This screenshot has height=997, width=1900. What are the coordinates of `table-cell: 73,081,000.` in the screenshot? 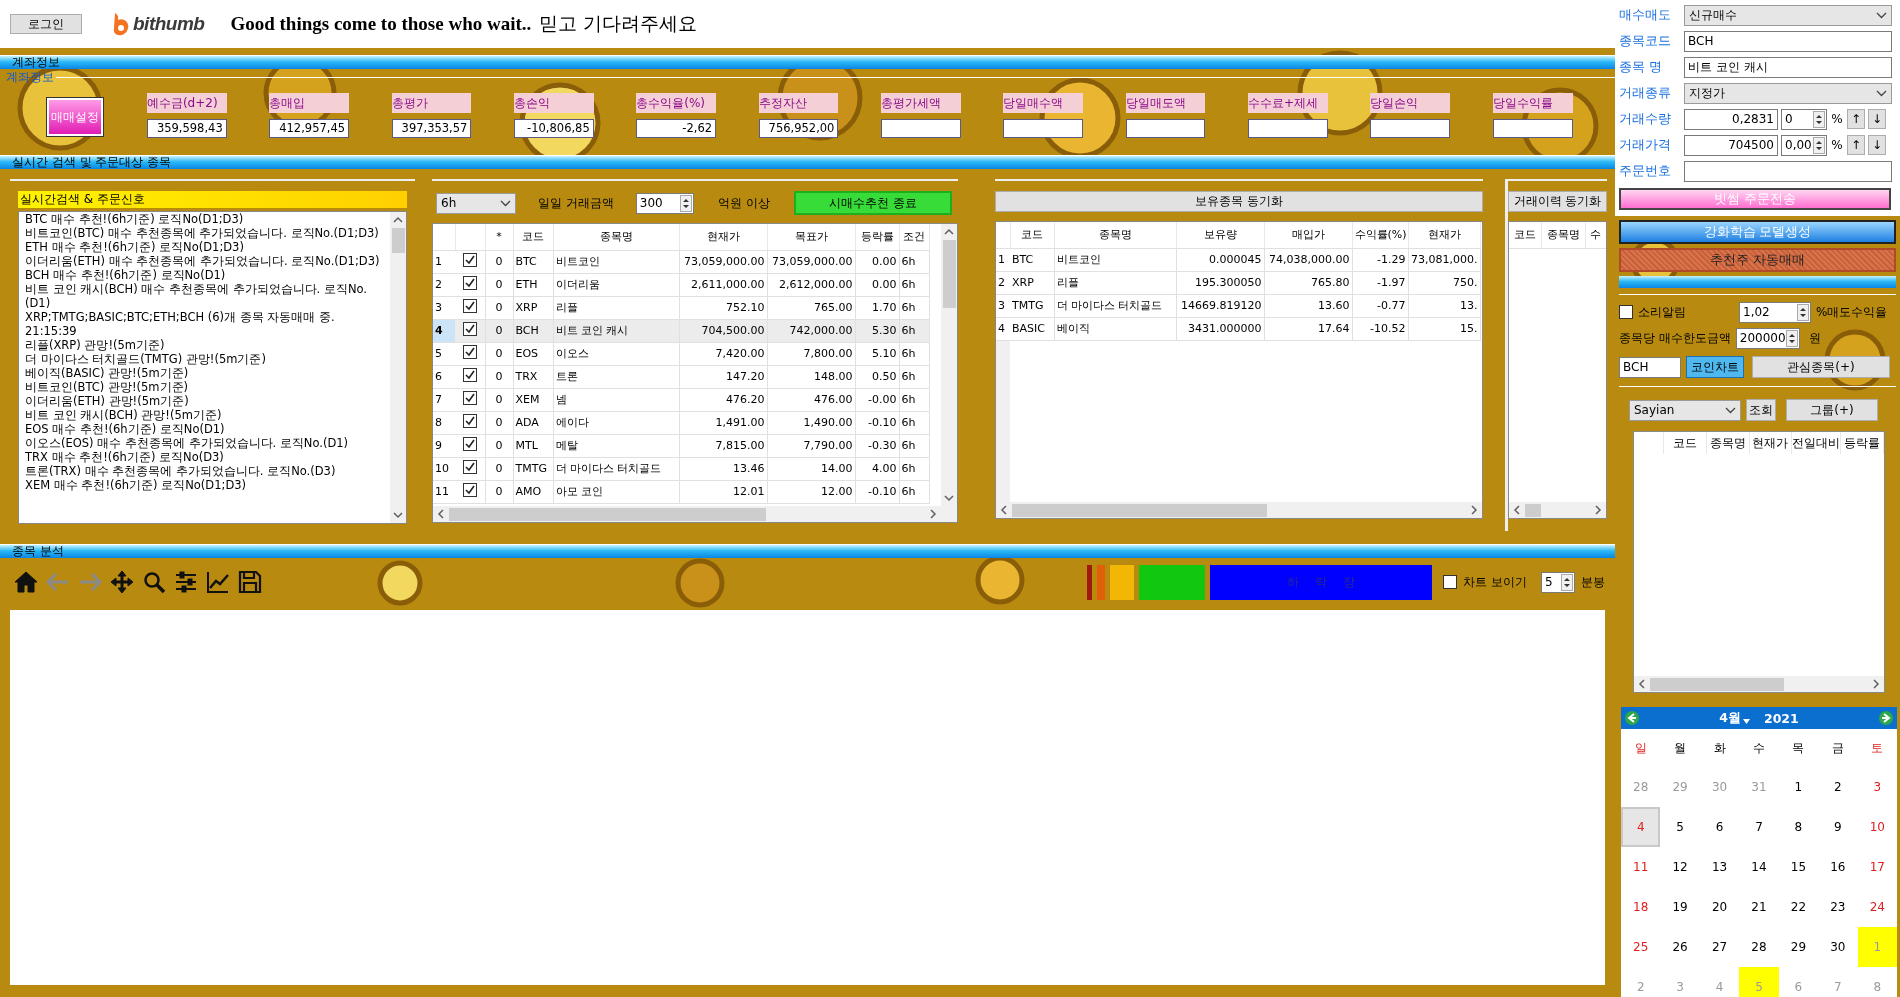 It's located at (1444, 259).